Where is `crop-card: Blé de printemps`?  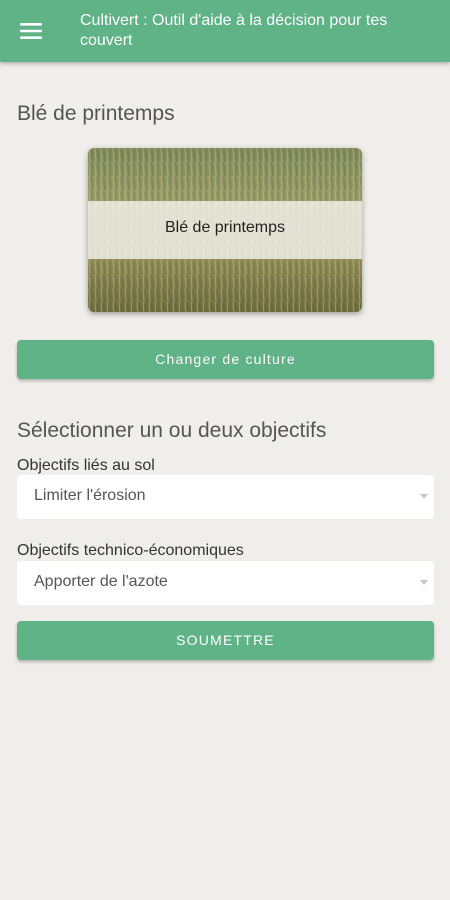
crop-card: Blé de printemps is located at coordinates (225, 230).